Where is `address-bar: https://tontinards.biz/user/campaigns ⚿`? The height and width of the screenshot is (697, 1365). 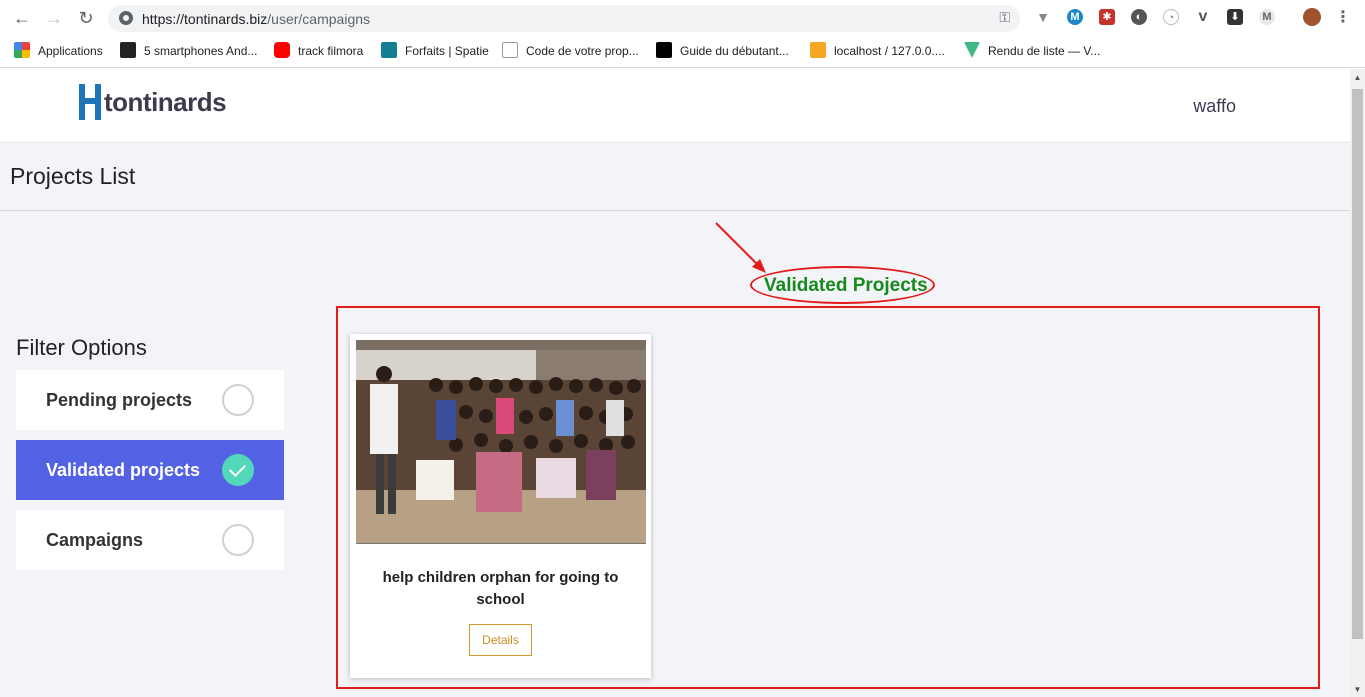 address-bar: https://tontinards.biz/user/campaigns ⚿ is located at coordinates (564, 18).